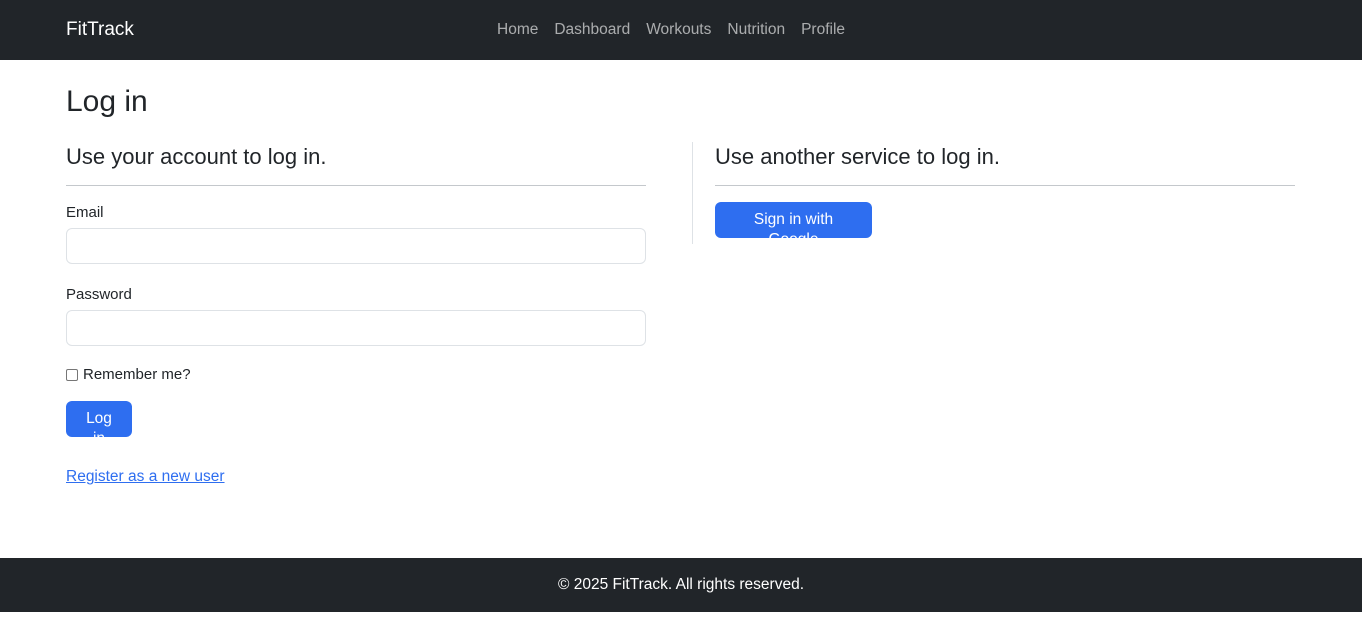 The height and width of the screenshot is (642, 1362). Describe the element at coordinates (823, 30) in the screenshot. I see `nav-link-profile: Profile` at that location.